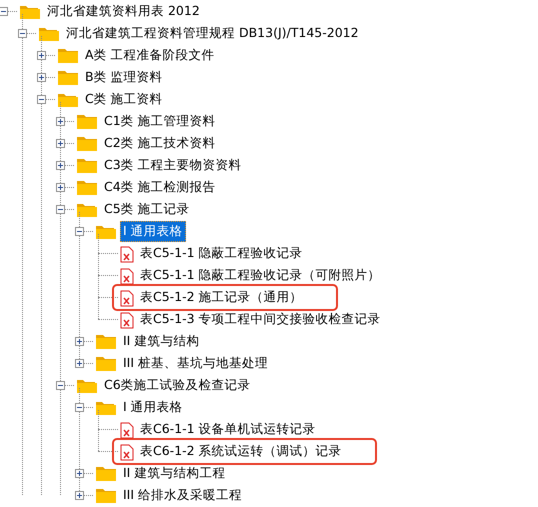  I want to click on tree-item: 表C5-1-2 施工记录（通用）, so click(221, 297).